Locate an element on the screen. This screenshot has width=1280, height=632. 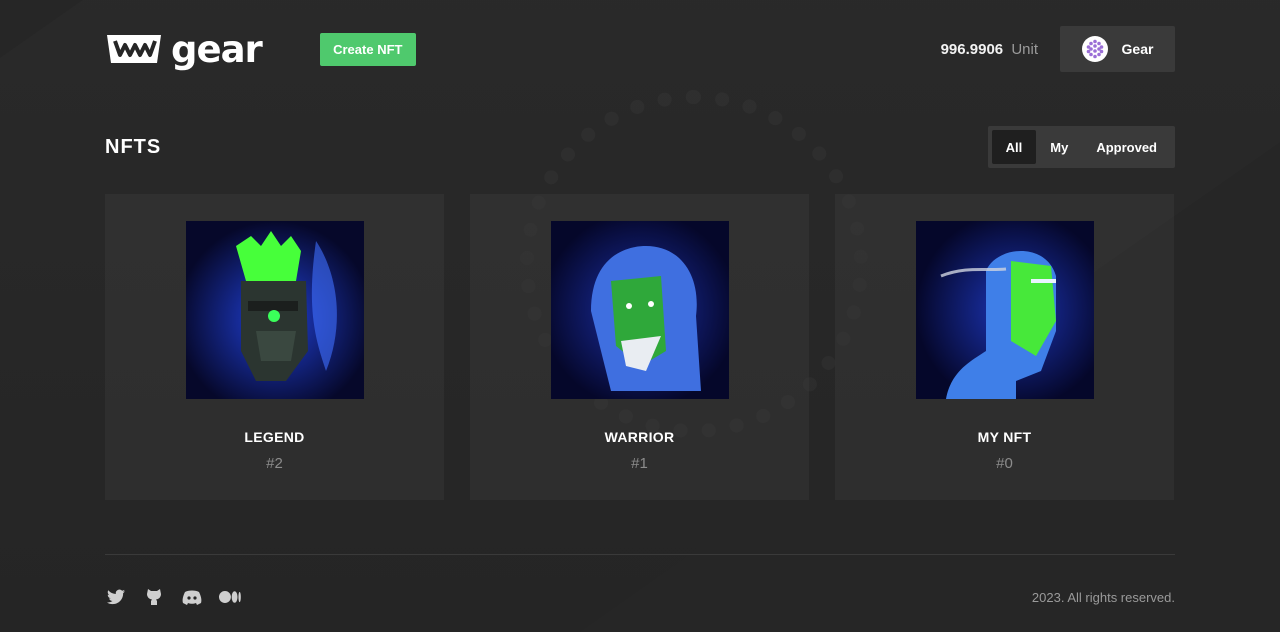
create-nft-button: Create NFT is located at coordinates (367, 49).